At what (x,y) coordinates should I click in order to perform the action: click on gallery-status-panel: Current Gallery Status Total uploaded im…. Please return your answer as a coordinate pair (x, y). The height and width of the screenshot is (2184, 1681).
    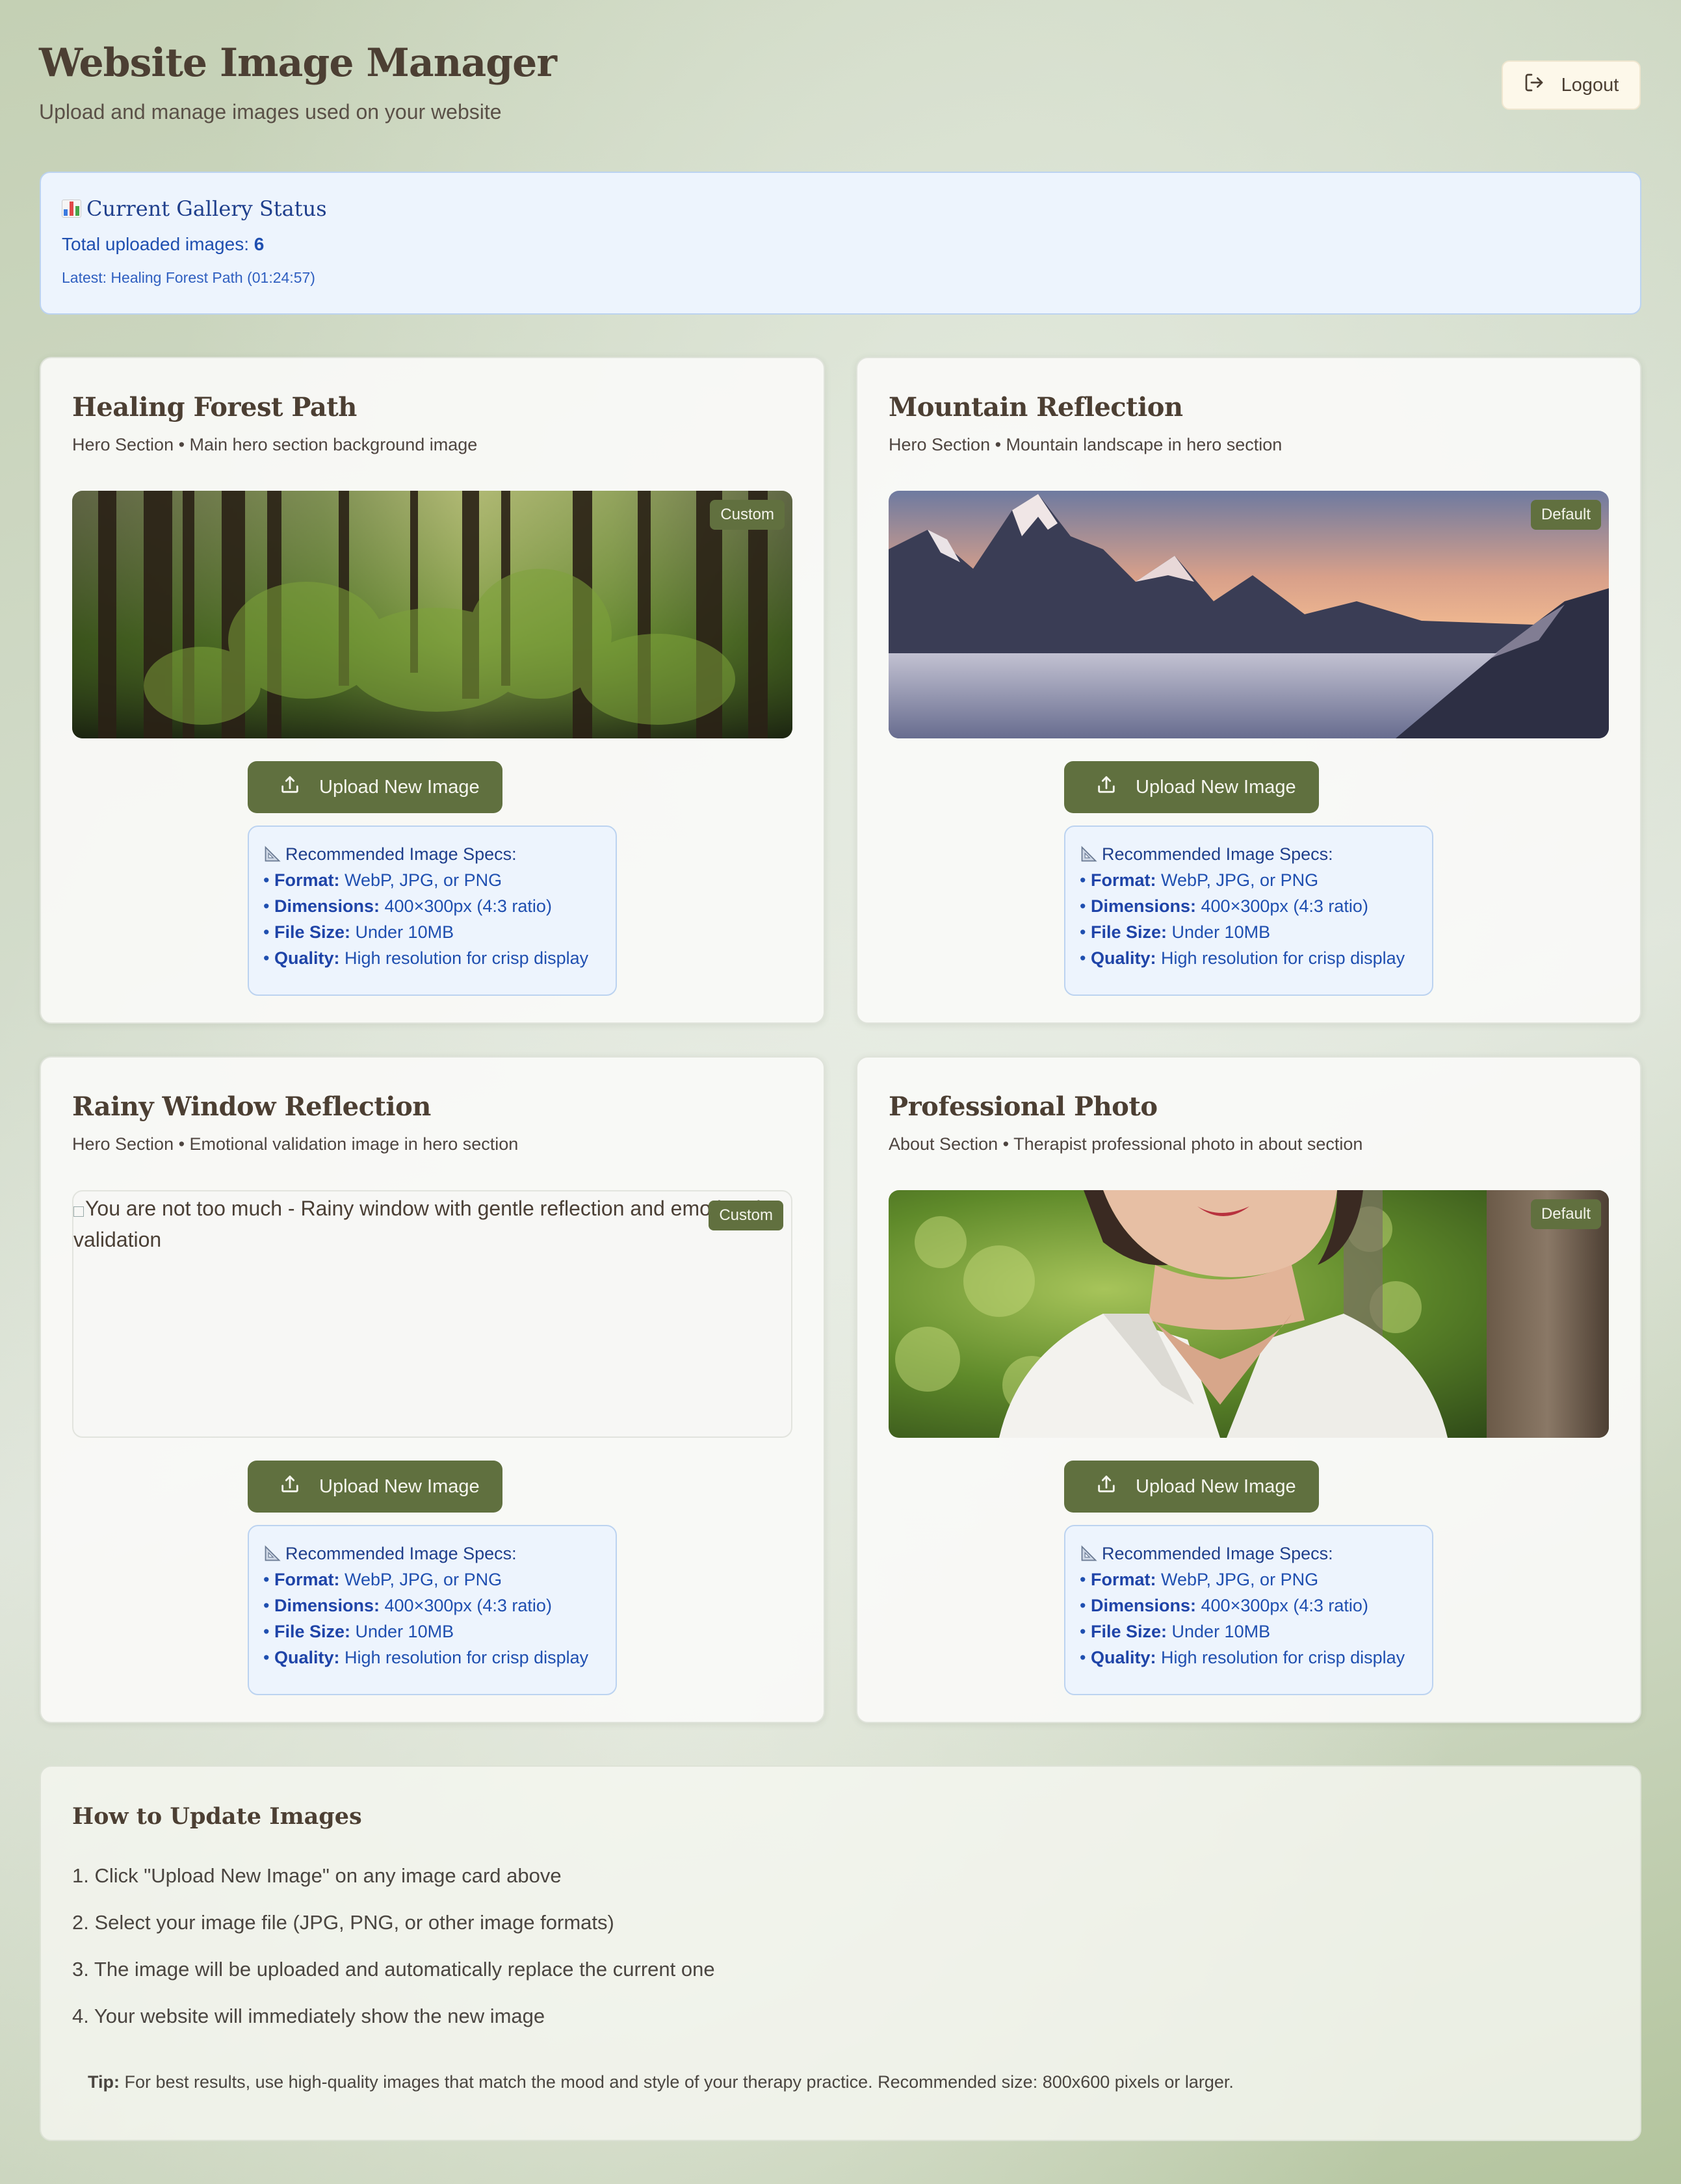
    Looking at the image, I should click on (840, 244).